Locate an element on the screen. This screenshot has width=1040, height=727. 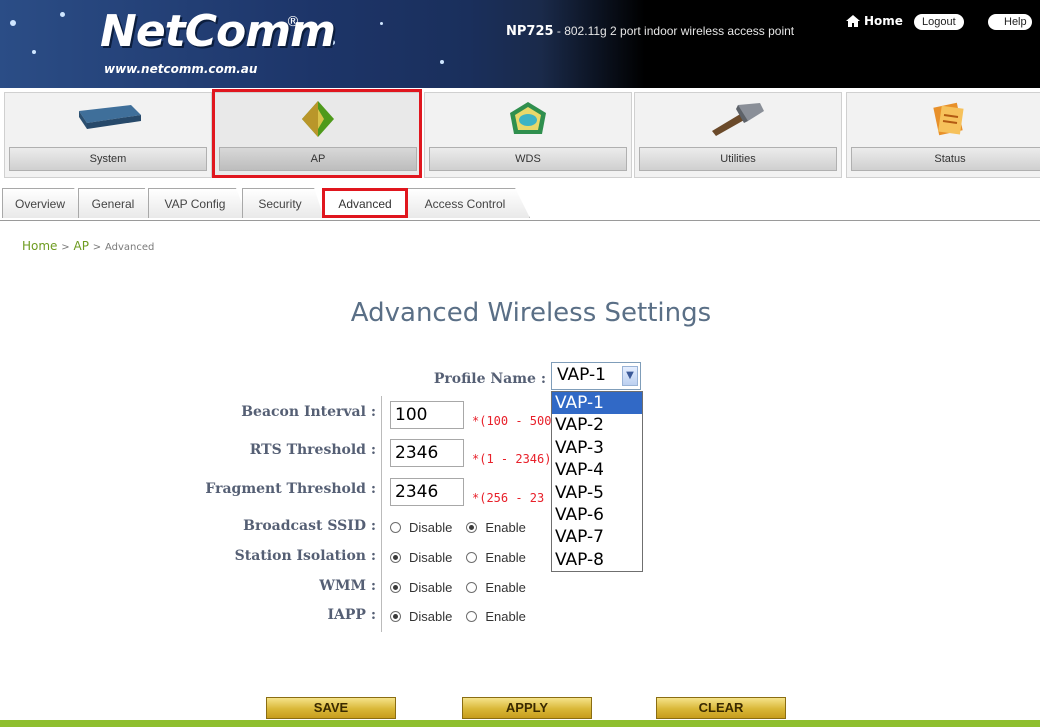
iapp-label: IAPP : is located at coordinates (351, 615).